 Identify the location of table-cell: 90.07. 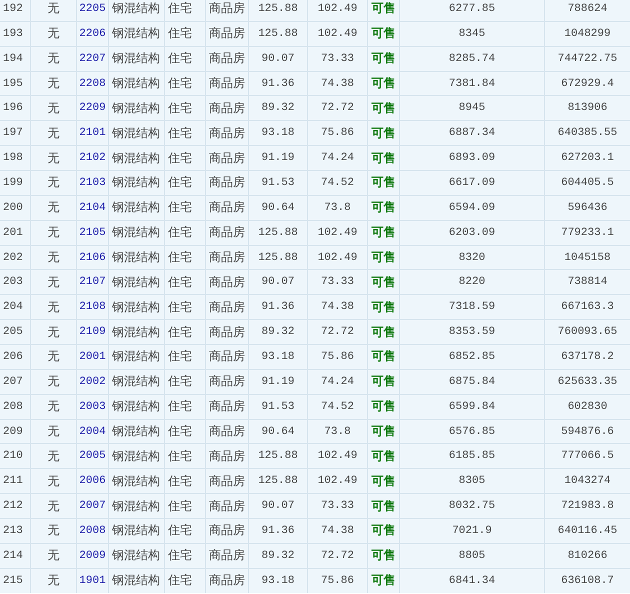
(277, 506).